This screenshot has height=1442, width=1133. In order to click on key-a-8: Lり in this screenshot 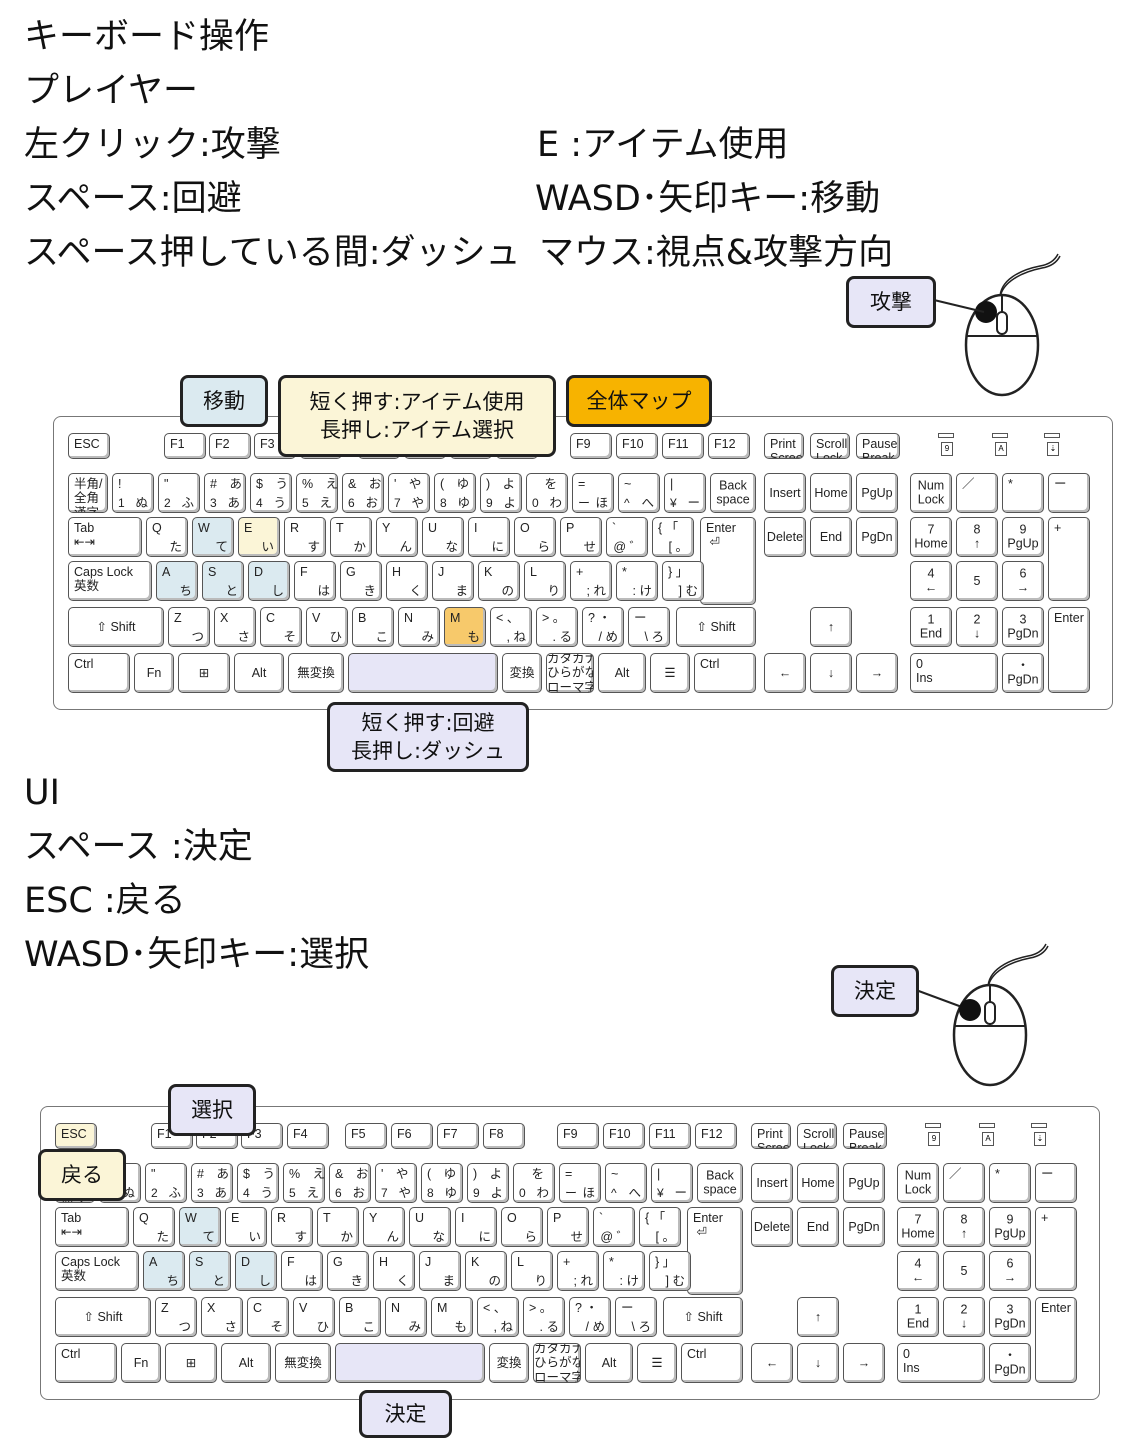, I will do `click(545, 581)`.